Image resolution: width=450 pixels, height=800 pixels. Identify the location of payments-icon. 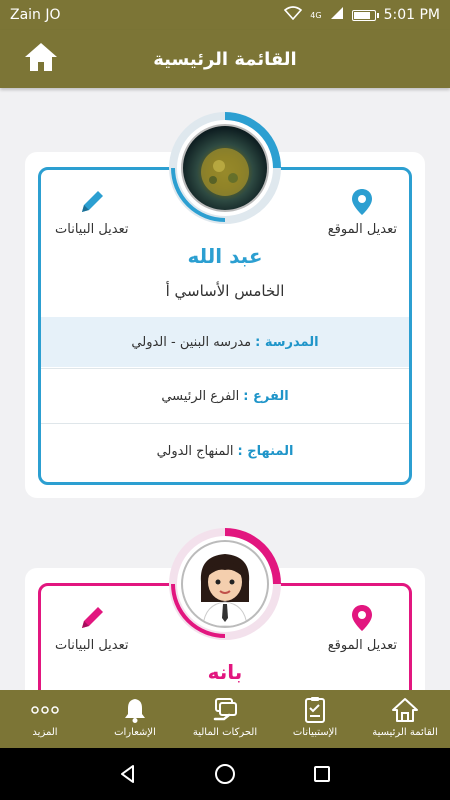
(225, 709).